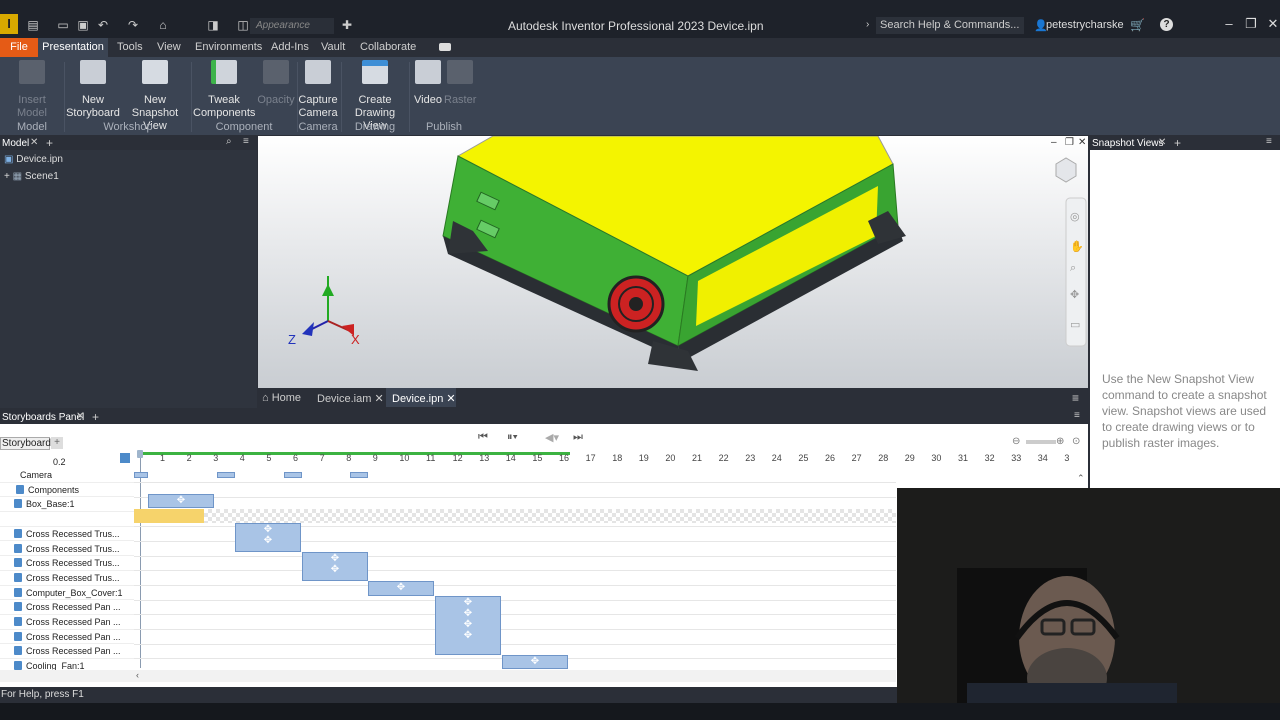  What do you see at coordinates (292, 26) in the screenshot?
I see `appearance-dropdown: Appearance` at bounding box center [292, 26].